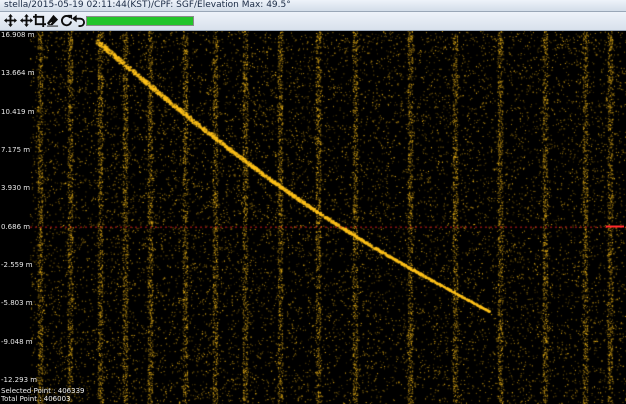 The image size is (626, 404). I want to click on move-icon, so click(10, 20).